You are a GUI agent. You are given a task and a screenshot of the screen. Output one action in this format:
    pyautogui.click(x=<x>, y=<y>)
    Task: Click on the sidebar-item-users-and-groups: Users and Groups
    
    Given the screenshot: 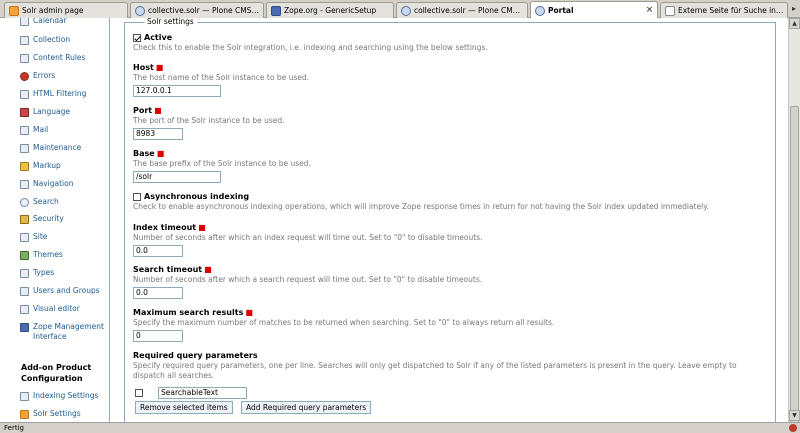 What is the action you would take?
    pyautogui.click(x=60, y=291)
    